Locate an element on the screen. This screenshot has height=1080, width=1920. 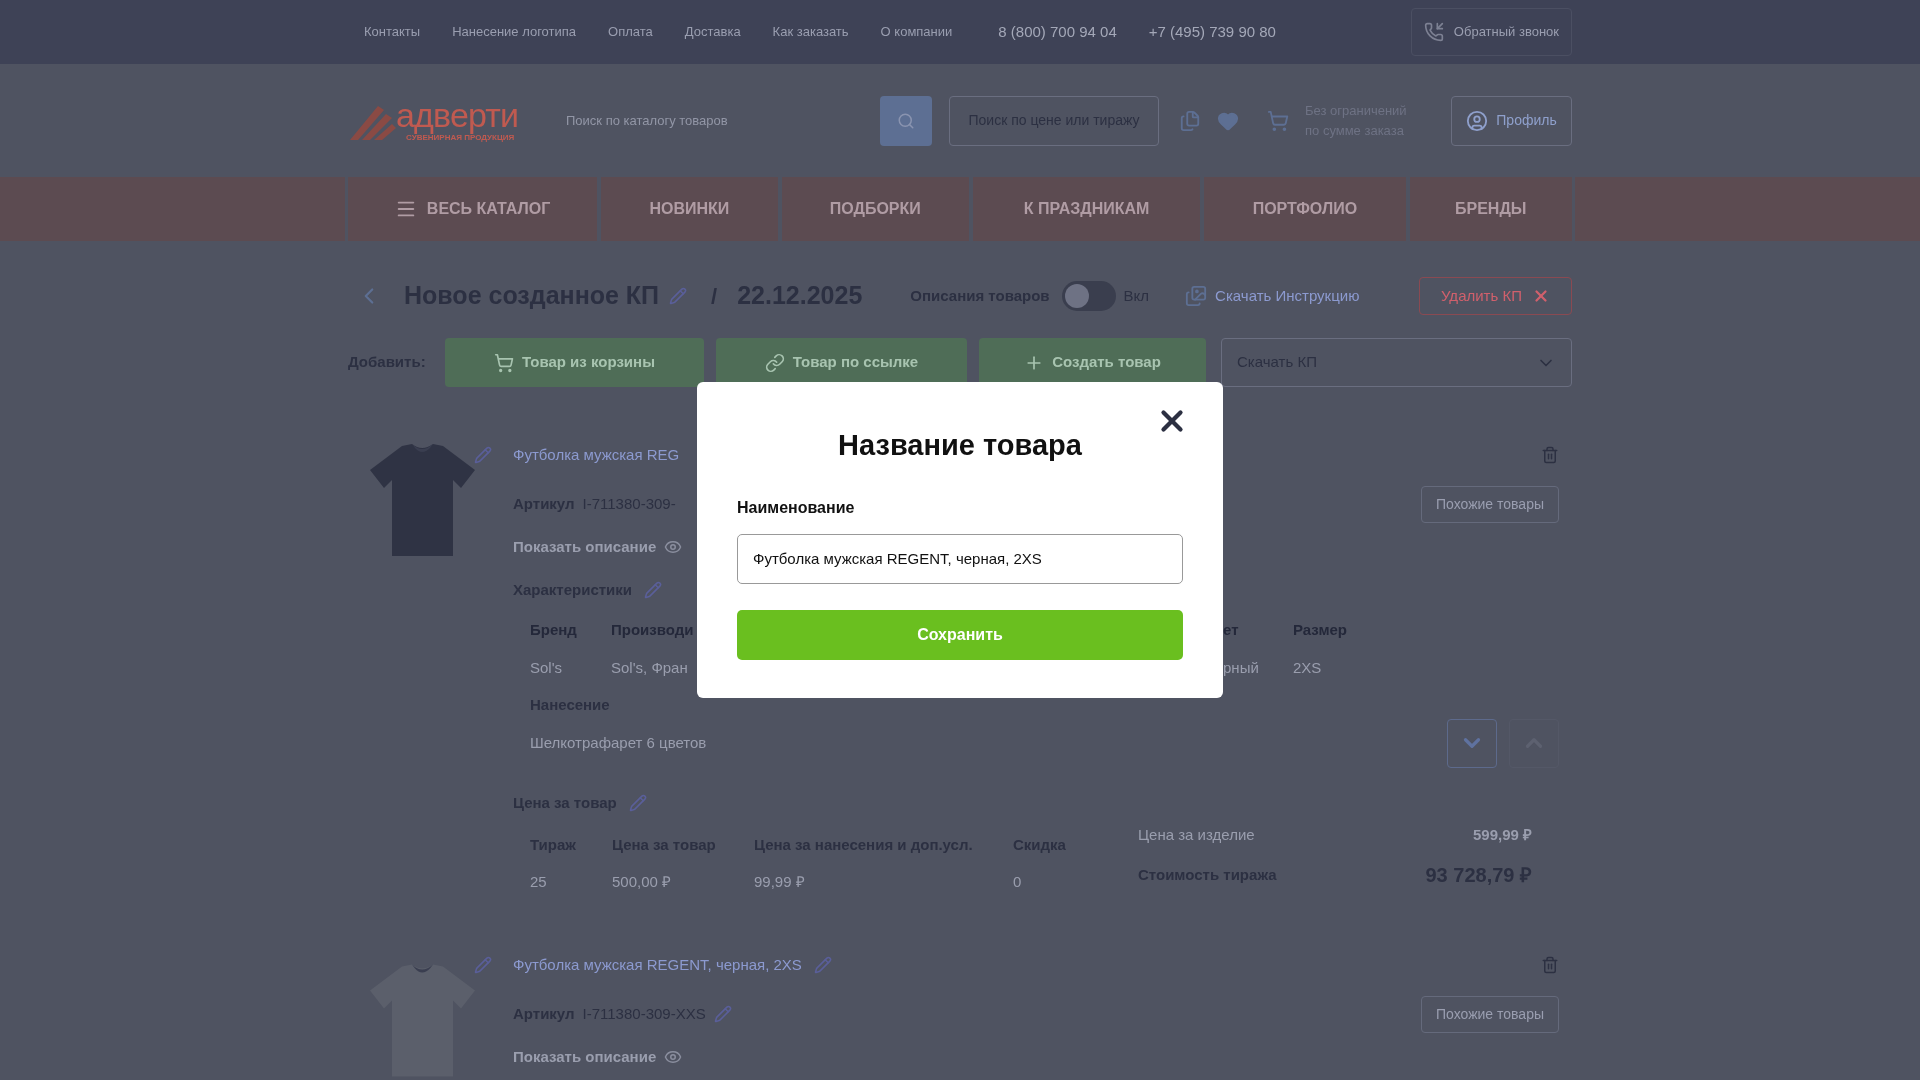
search-button is located at coordinates (906, 120).